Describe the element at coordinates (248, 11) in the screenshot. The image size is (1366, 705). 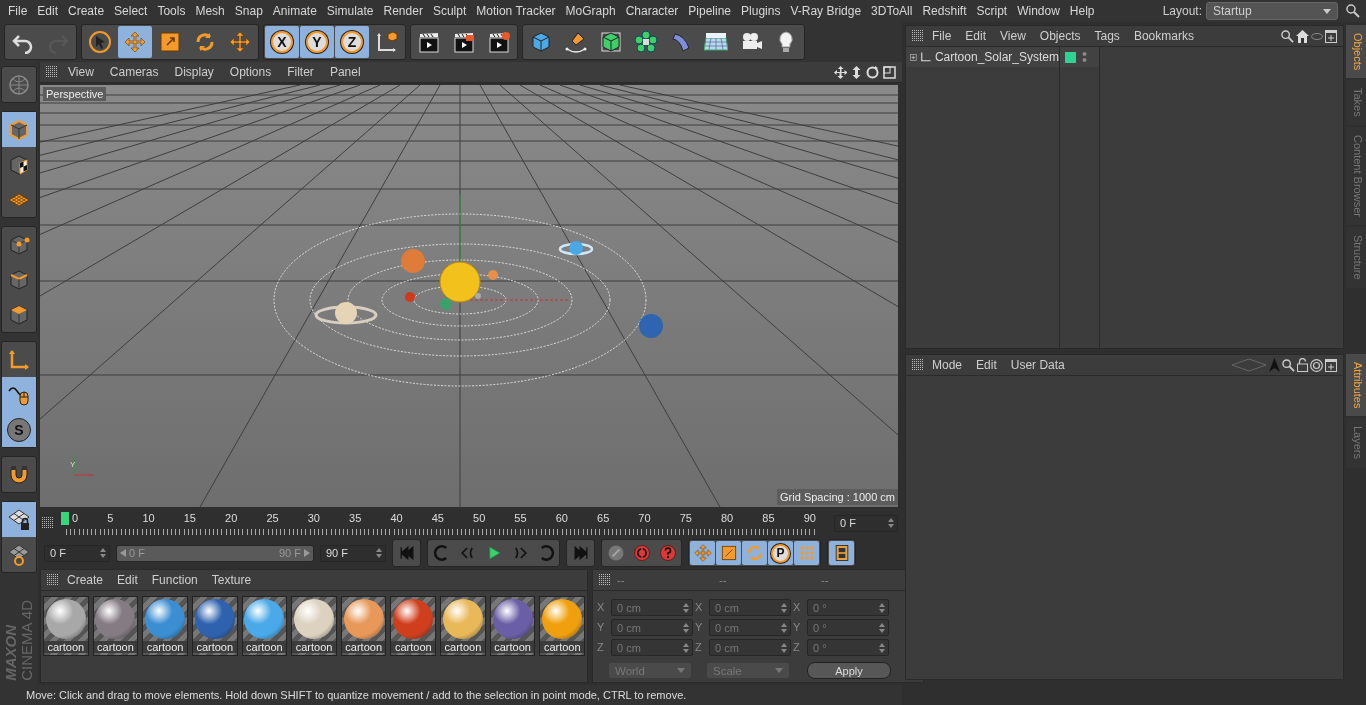
I see `menu-item: Snap` at that location.